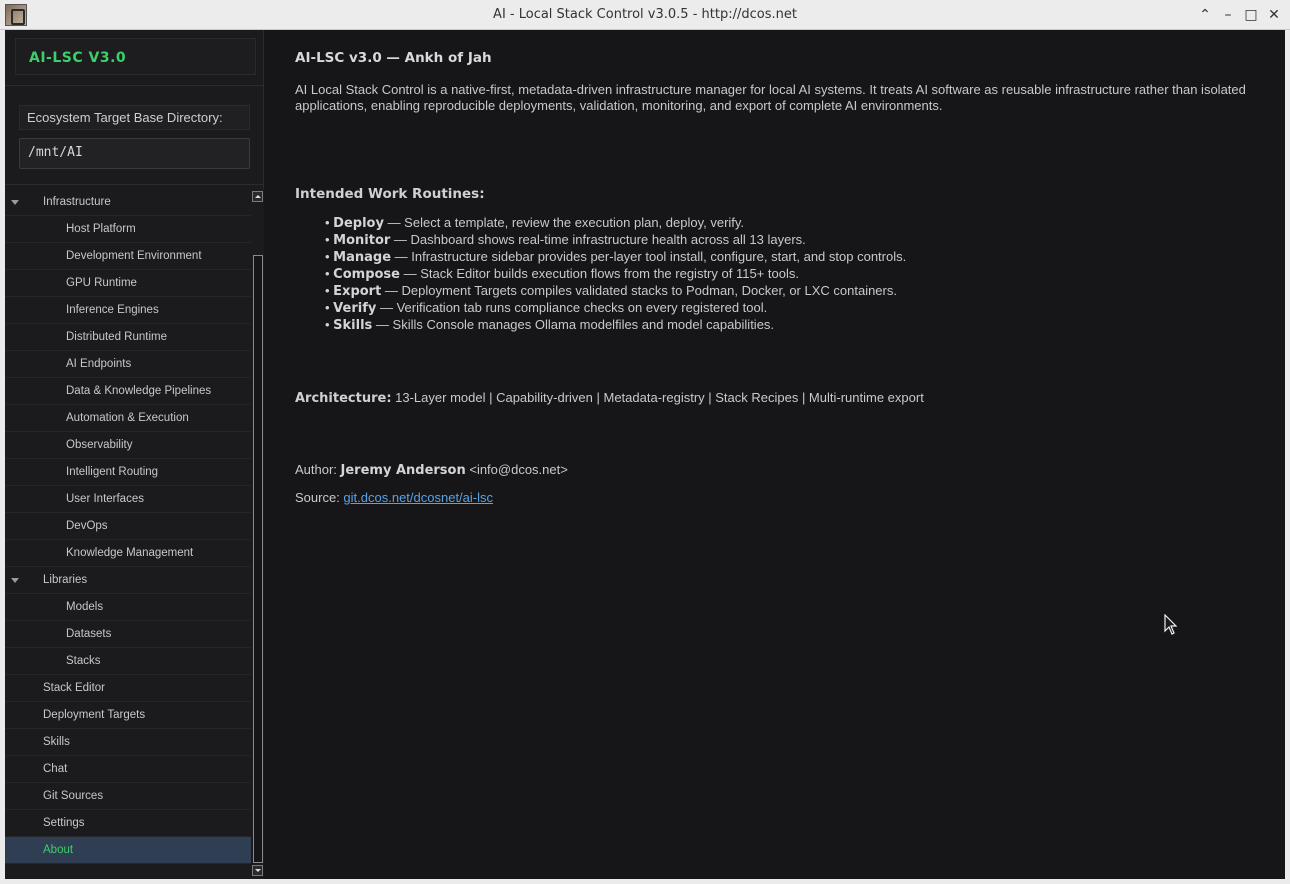 Image resolution: width=1290 pixels, height=884 pixels. What do you see at coordinates (128, 580) in the screenshot?
I see `sidebar-item-libraries: Libraries` at bounding box center [128, 580].